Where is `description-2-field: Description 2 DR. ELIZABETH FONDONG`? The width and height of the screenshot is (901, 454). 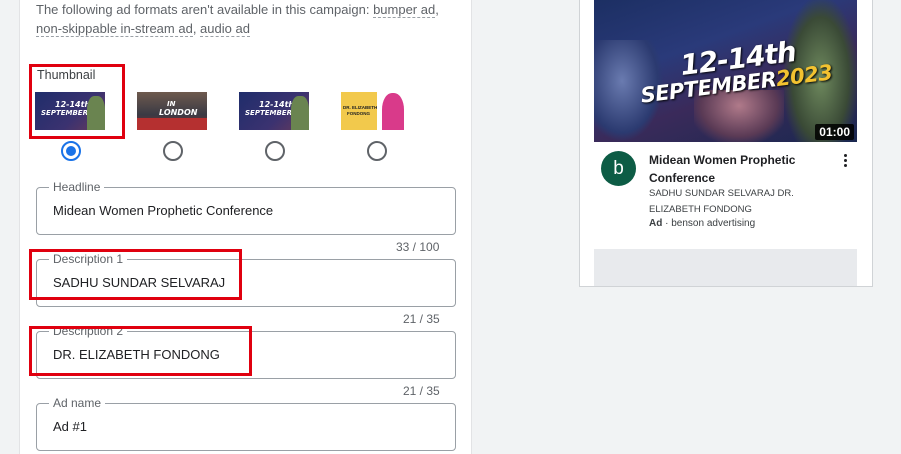 description-2-field: Description 2 DR. ELIZABETH FONDONG is located at coordinates (246, 351).